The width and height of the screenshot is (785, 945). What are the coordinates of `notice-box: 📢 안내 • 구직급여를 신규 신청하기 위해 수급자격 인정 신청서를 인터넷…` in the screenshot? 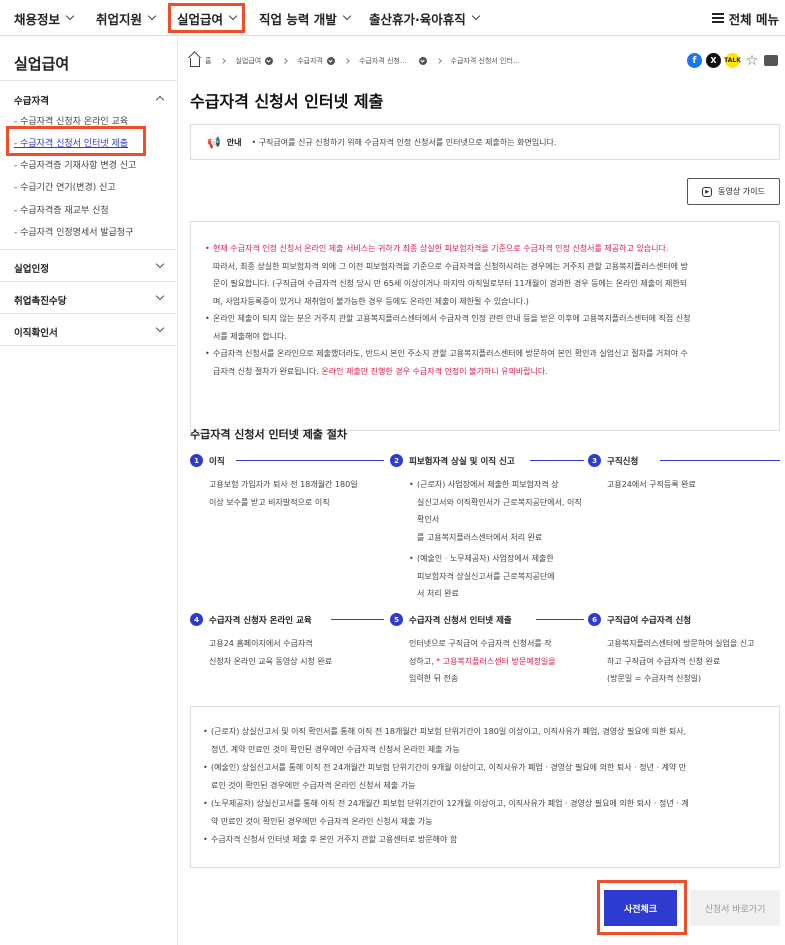 It's located at (485, 142).